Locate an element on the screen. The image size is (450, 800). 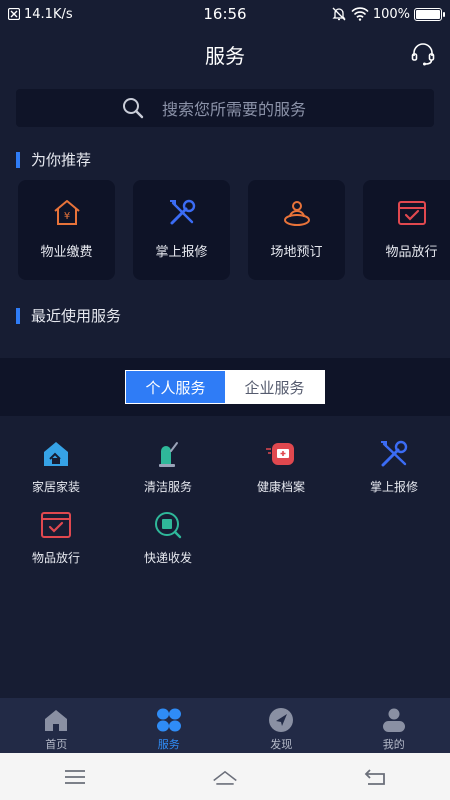
battery-percent: 100% is located at coordinates (391, 14).